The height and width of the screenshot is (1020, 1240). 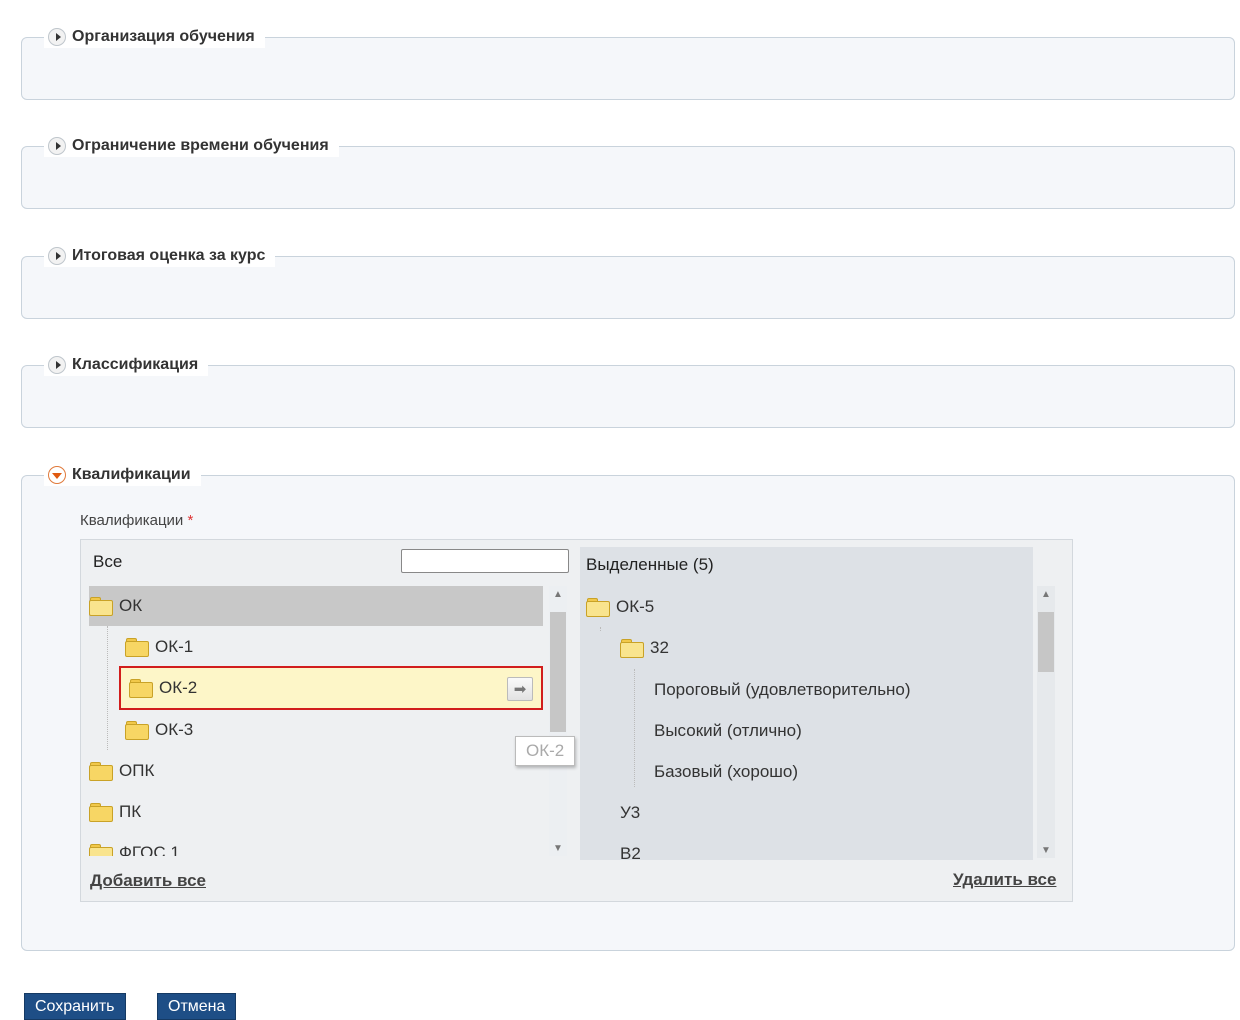 What do you see at coordinates (635, 606) in the screenshot?
I see `tree-item-label: ОК-5` at bounding box center [635, 606].